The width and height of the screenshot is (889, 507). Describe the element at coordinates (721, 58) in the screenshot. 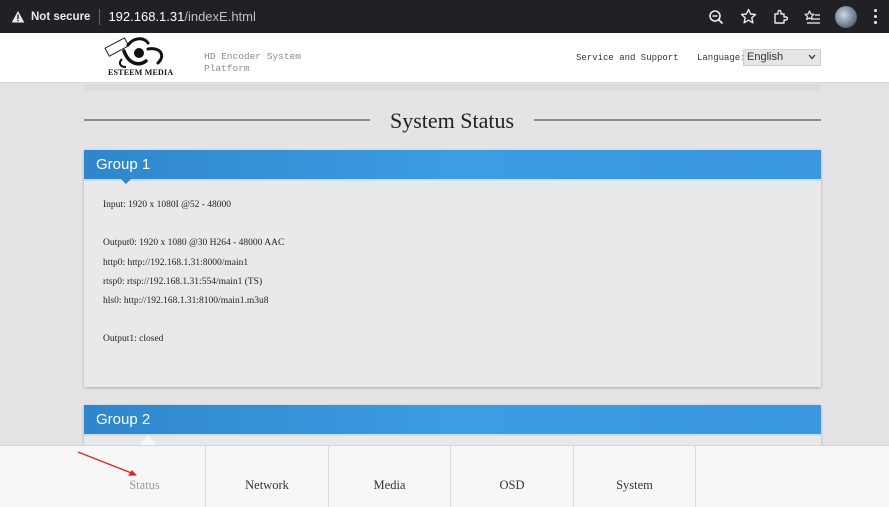

I see `language-label: Language:` at that location.